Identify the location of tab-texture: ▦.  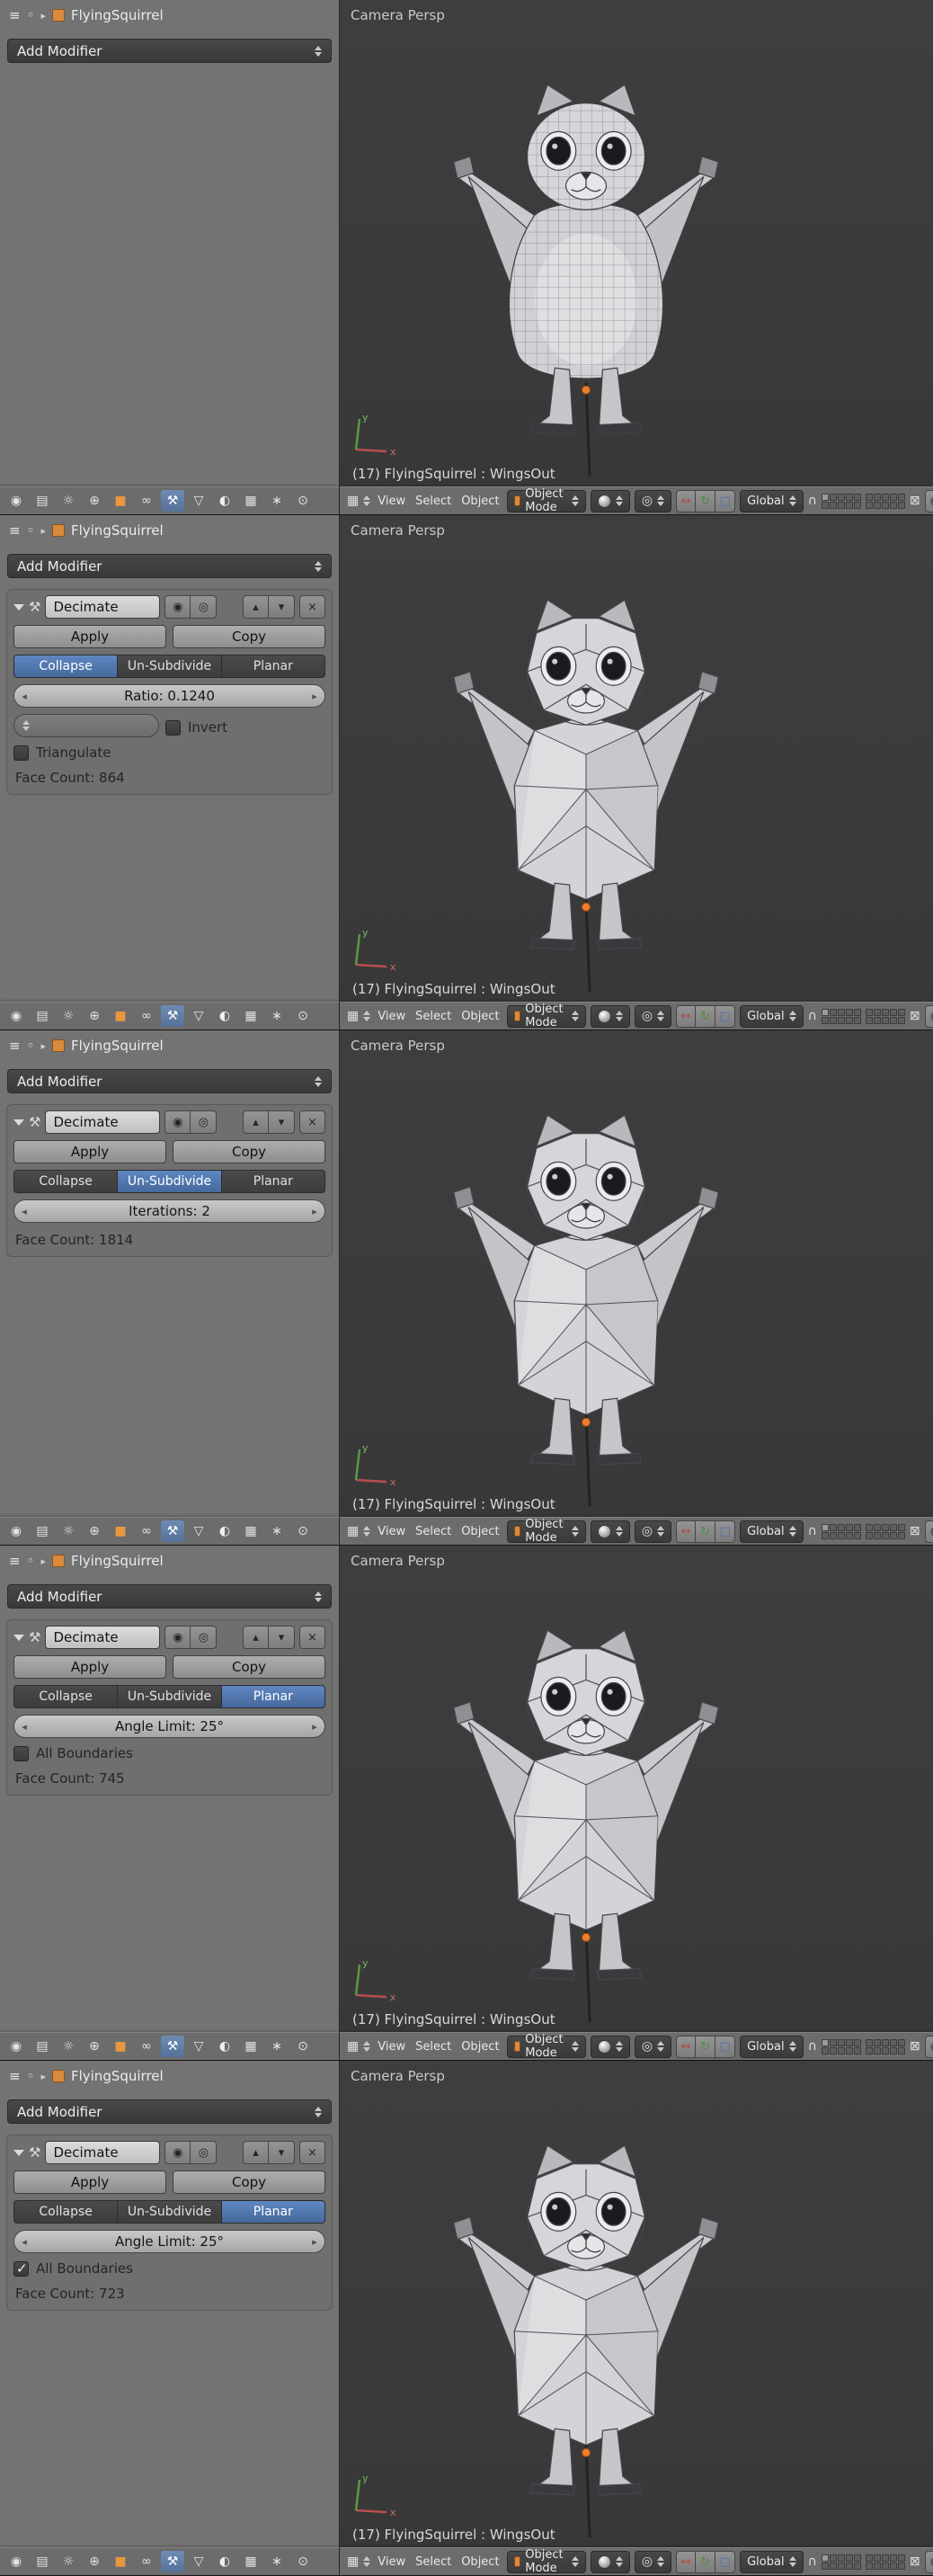
(250, 1016).